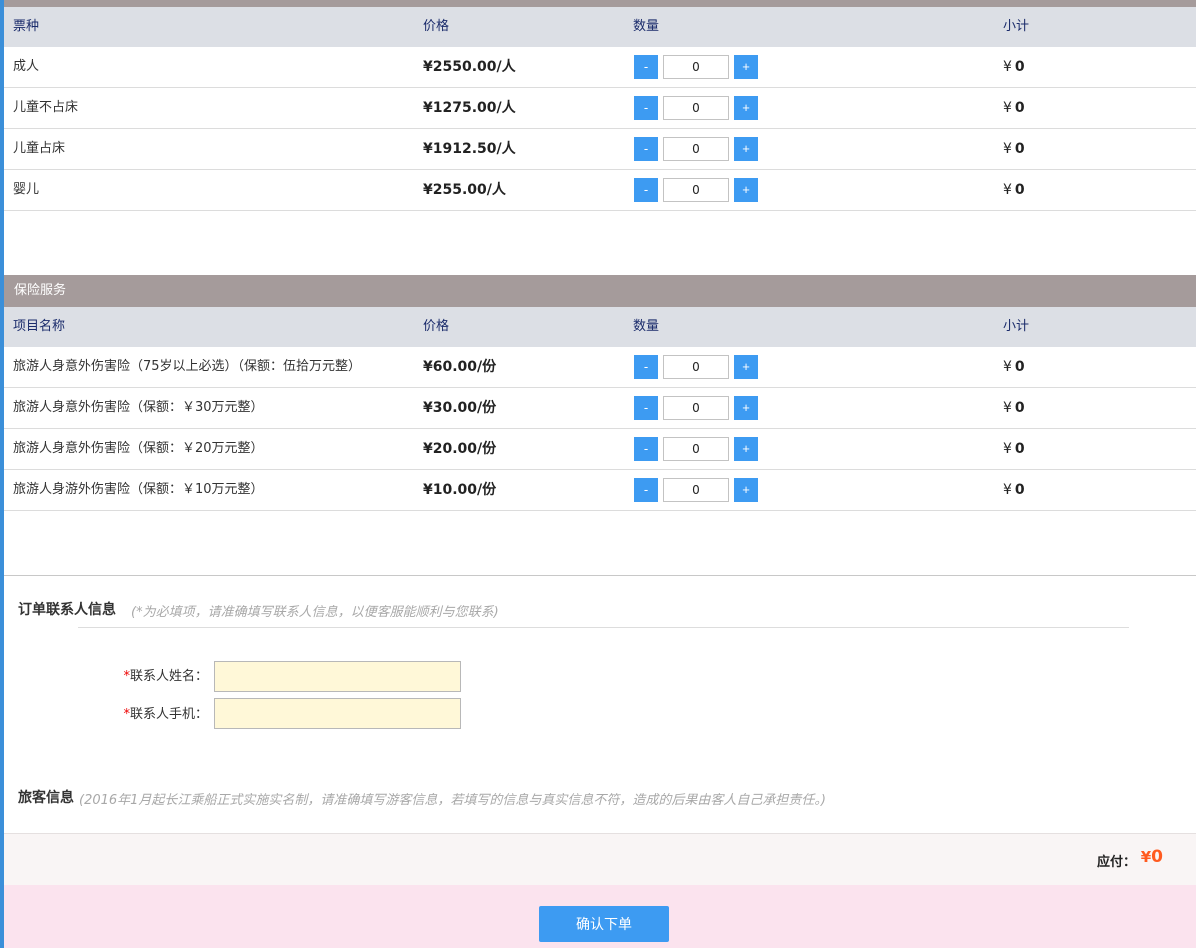 The width and height of the screenshot is (1196, 948). What do you see at coordinates (460, 490) in the screenshot?
I see `insurance-price: ¥10.00/份` at bounding box center [460, 490].